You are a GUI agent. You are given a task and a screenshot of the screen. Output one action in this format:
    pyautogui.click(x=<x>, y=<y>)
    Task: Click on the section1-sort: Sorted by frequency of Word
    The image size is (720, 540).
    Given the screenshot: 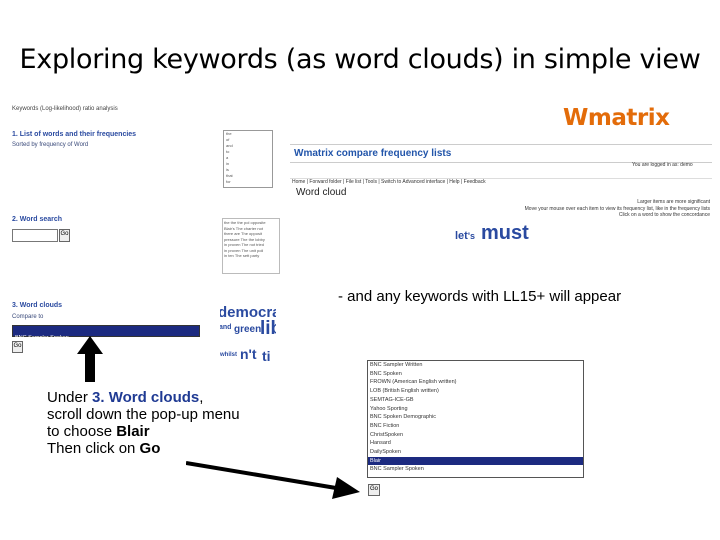 What is the action you would take?
    pyautogui.click(x=50, y=145)
    